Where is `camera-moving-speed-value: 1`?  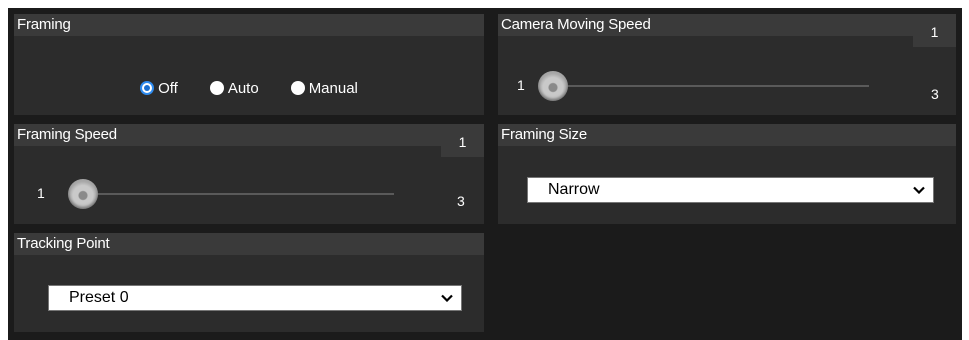 camera-moving-speed-value: 1 is located at coordinates (934, 30).